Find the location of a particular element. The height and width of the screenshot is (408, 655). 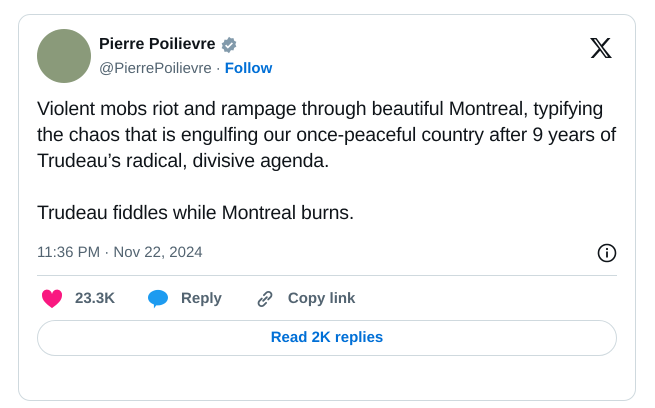

follow-link: Follow is located at coordinates (248, 69).